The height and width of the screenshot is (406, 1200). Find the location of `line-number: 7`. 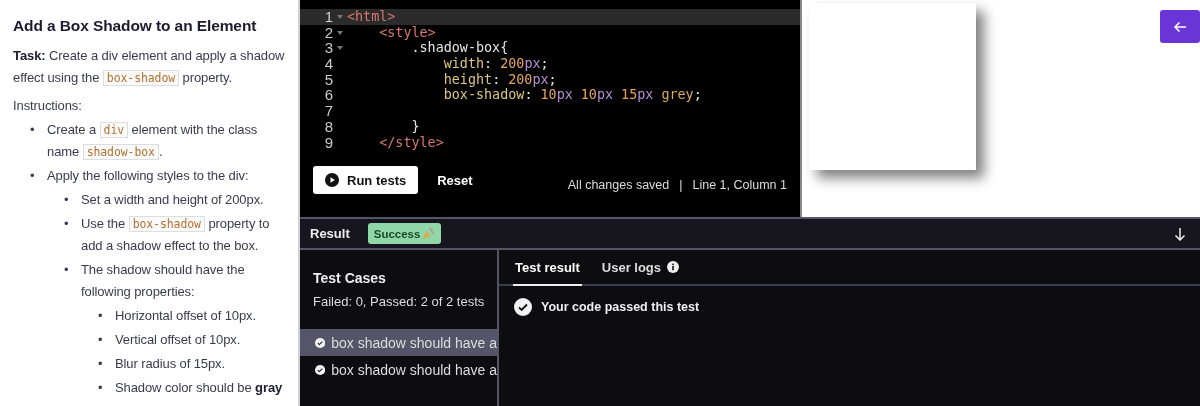

line-number: 7 is located at coordinates (328, 111).